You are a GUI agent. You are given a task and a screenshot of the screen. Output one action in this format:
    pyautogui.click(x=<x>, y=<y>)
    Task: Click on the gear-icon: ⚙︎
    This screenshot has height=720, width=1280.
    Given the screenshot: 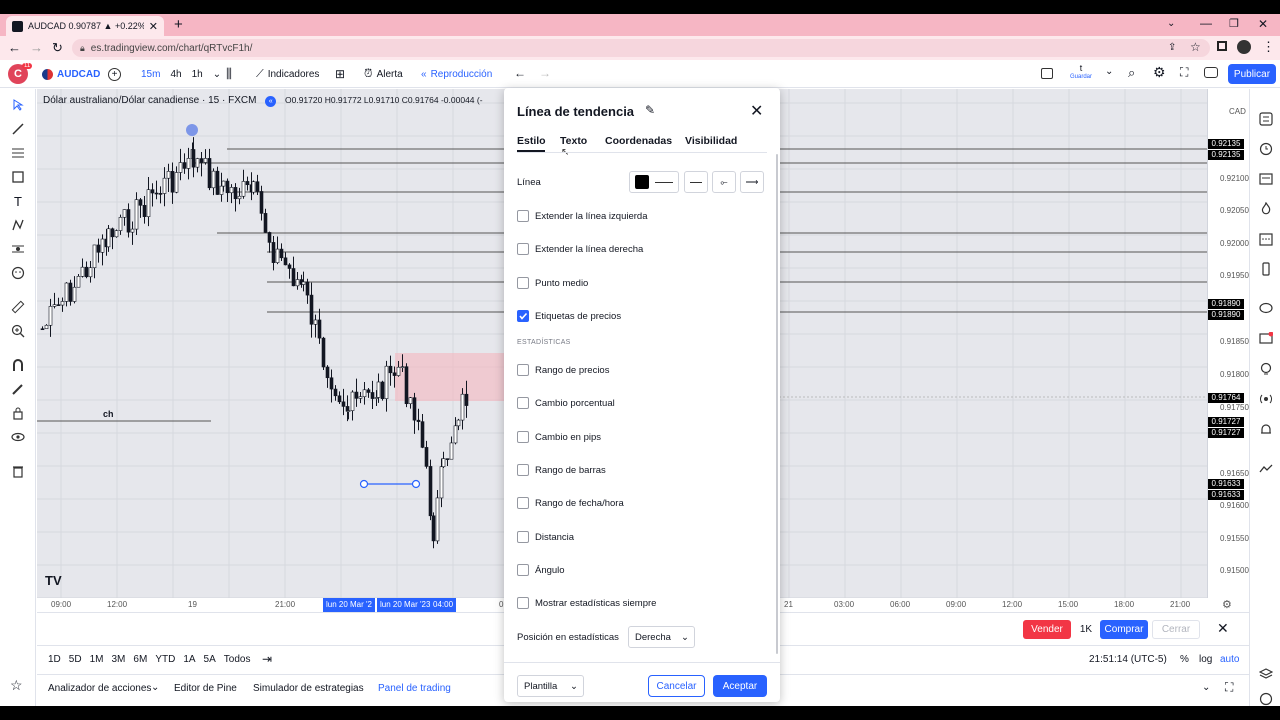 What is the action you would take?
    pyautogui.click(x=1159, y=72)
    